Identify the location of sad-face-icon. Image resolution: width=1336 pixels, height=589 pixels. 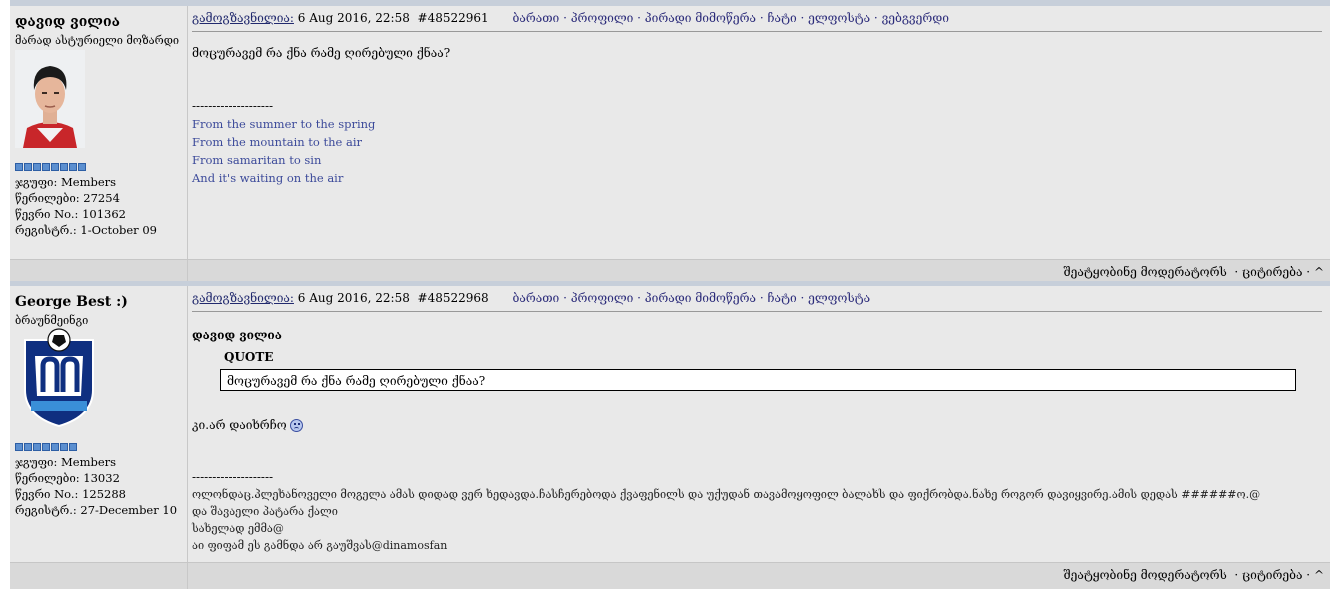
(296, 425).